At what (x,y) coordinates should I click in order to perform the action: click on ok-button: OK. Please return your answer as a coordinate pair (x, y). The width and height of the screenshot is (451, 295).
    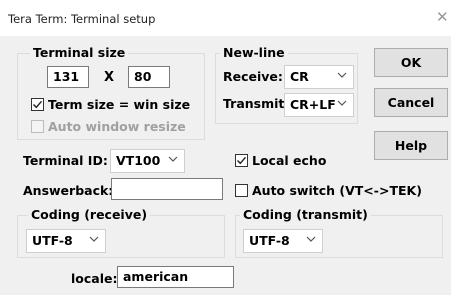
    Looking at the image, I should click on (411, 62).